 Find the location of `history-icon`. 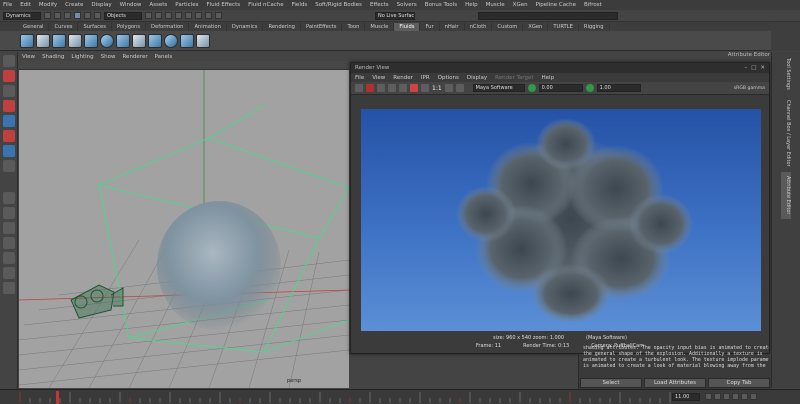

history-icon is located at coordinates (188, 15).